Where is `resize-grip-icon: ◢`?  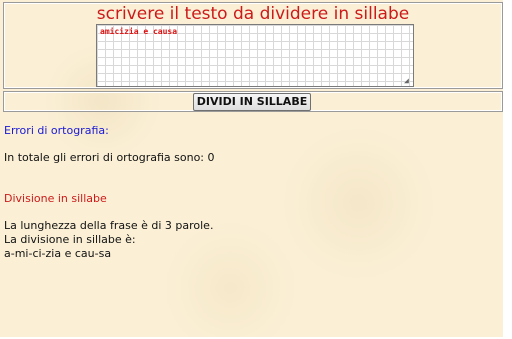 resize-grip-icon: ◢ is located at coordinates (408, 81).